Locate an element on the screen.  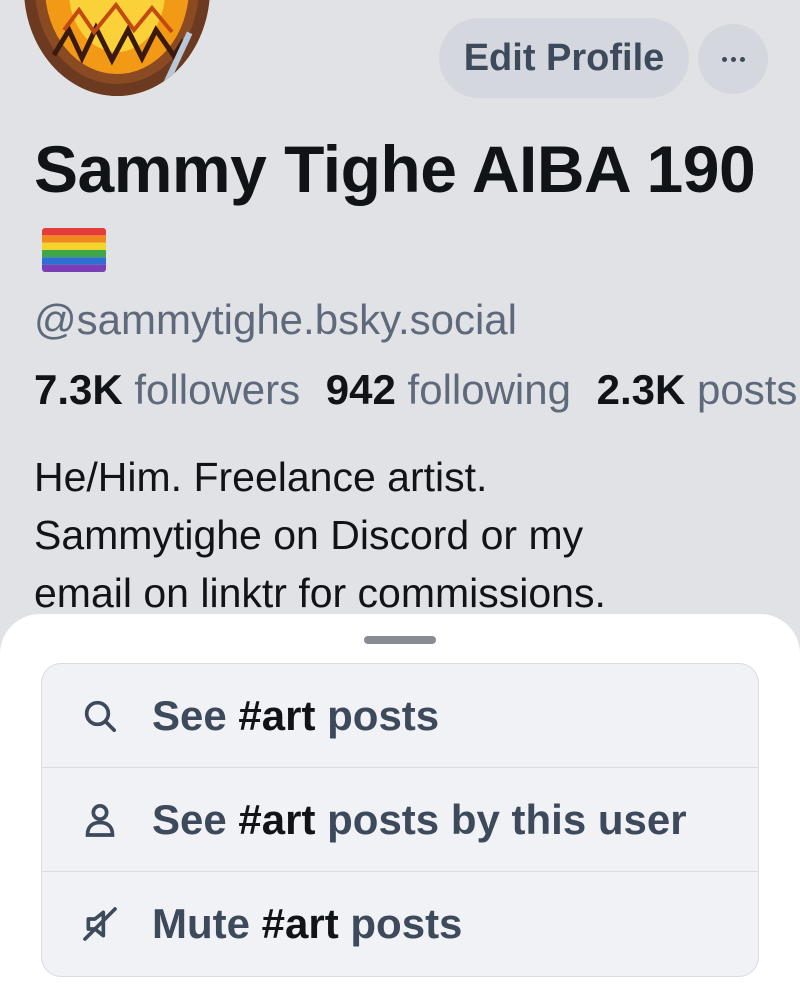
display-name: Sammy Tighe AIBA 190 is located at coordinates (399, 208).